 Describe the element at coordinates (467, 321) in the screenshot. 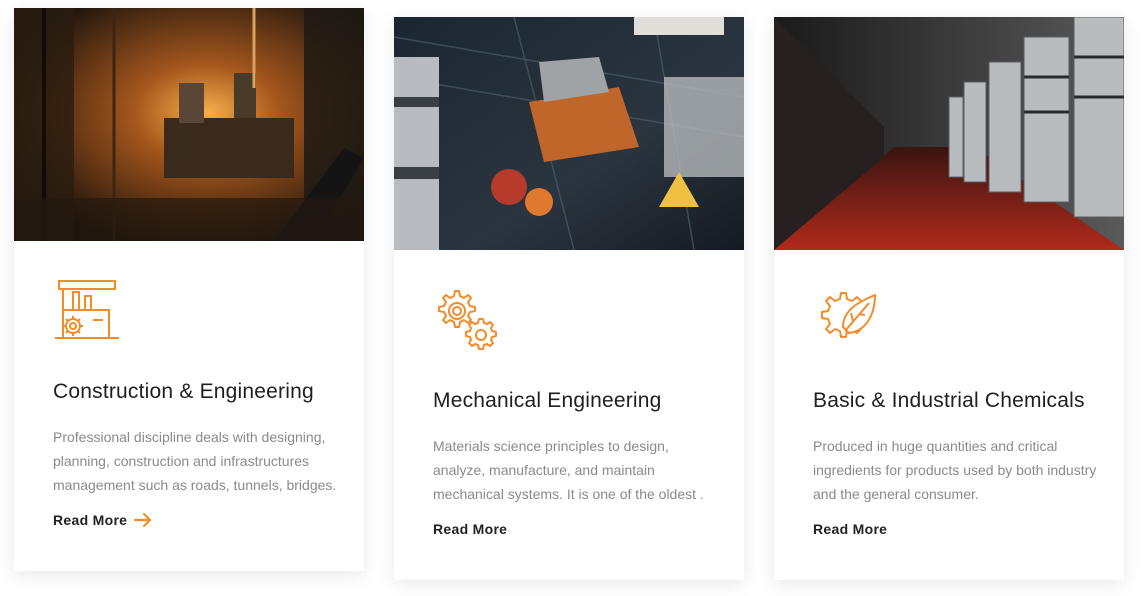

I see `gears-icon` at that location.